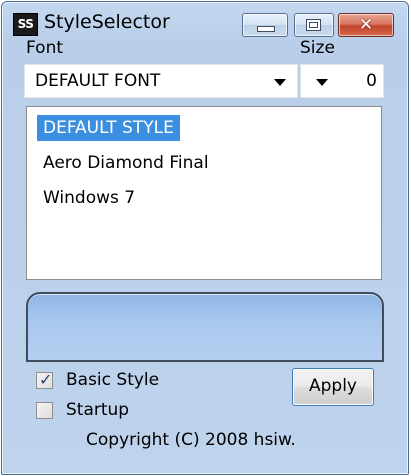  Describe the element at coordinates (44, 410) in the screenshot. I see `startup-checkbox` at that location.